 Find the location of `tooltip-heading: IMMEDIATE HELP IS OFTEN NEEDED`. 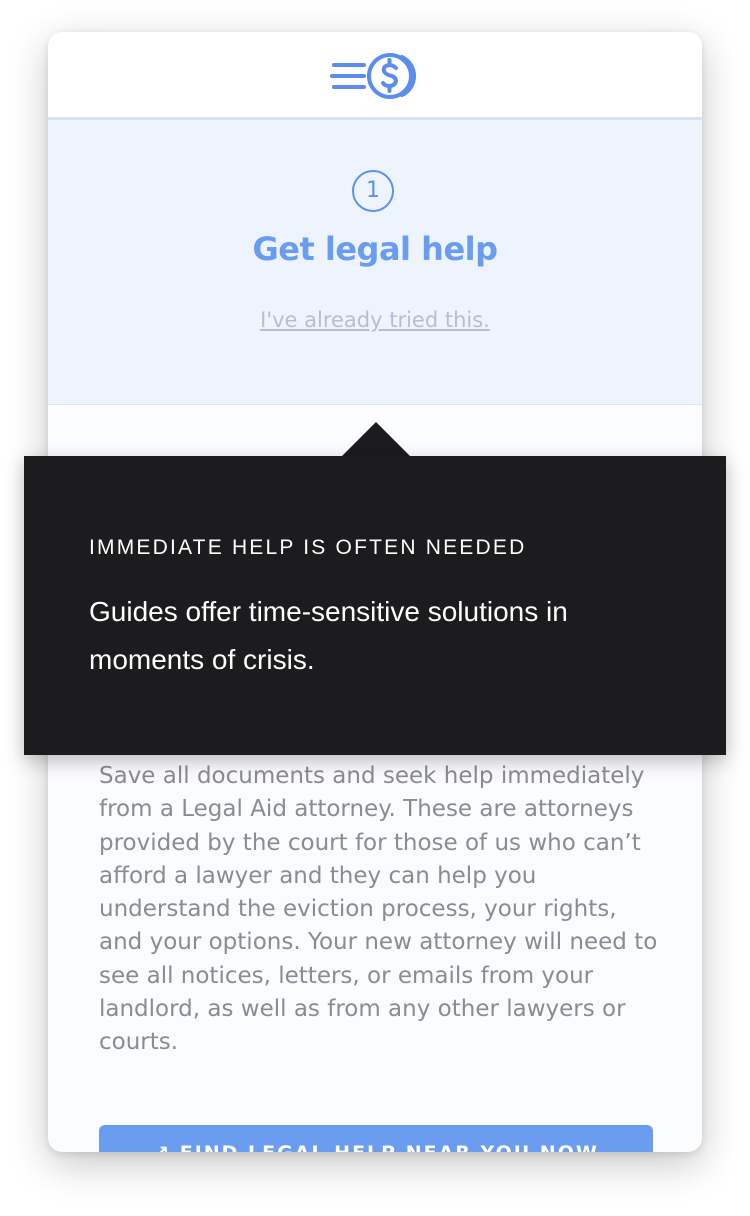

tooltip-heading: IMMEDIATE HELP IS OFTEN NEEDED is located at coordinates (308, 547).